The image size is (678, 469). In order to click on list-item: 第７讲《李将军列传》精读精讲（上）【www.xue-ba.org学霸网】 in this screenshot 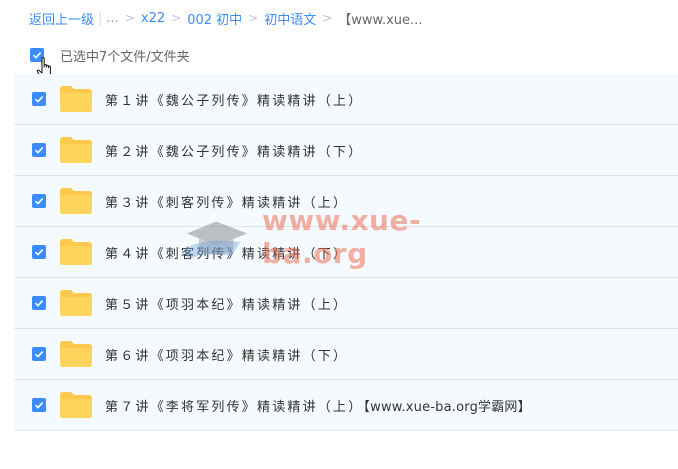, I will do `click(346, 405)`.